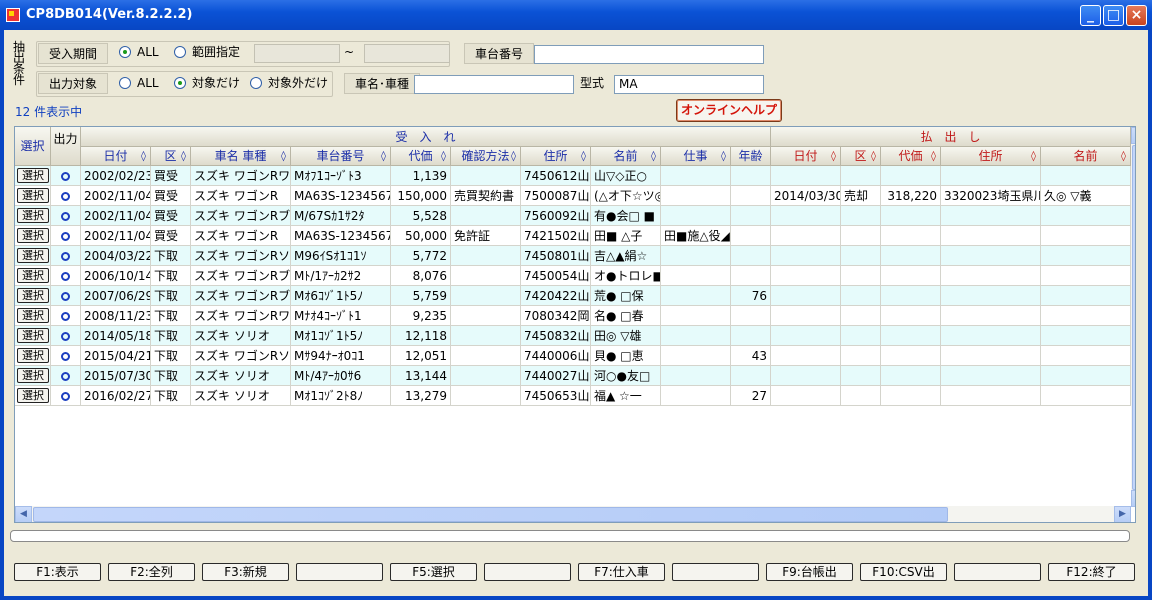 This screenshot has width=1152, height=600. Describe the element at coordinates (148, 52) in the screenshot. I see `period-all-label: ALL` at that location.